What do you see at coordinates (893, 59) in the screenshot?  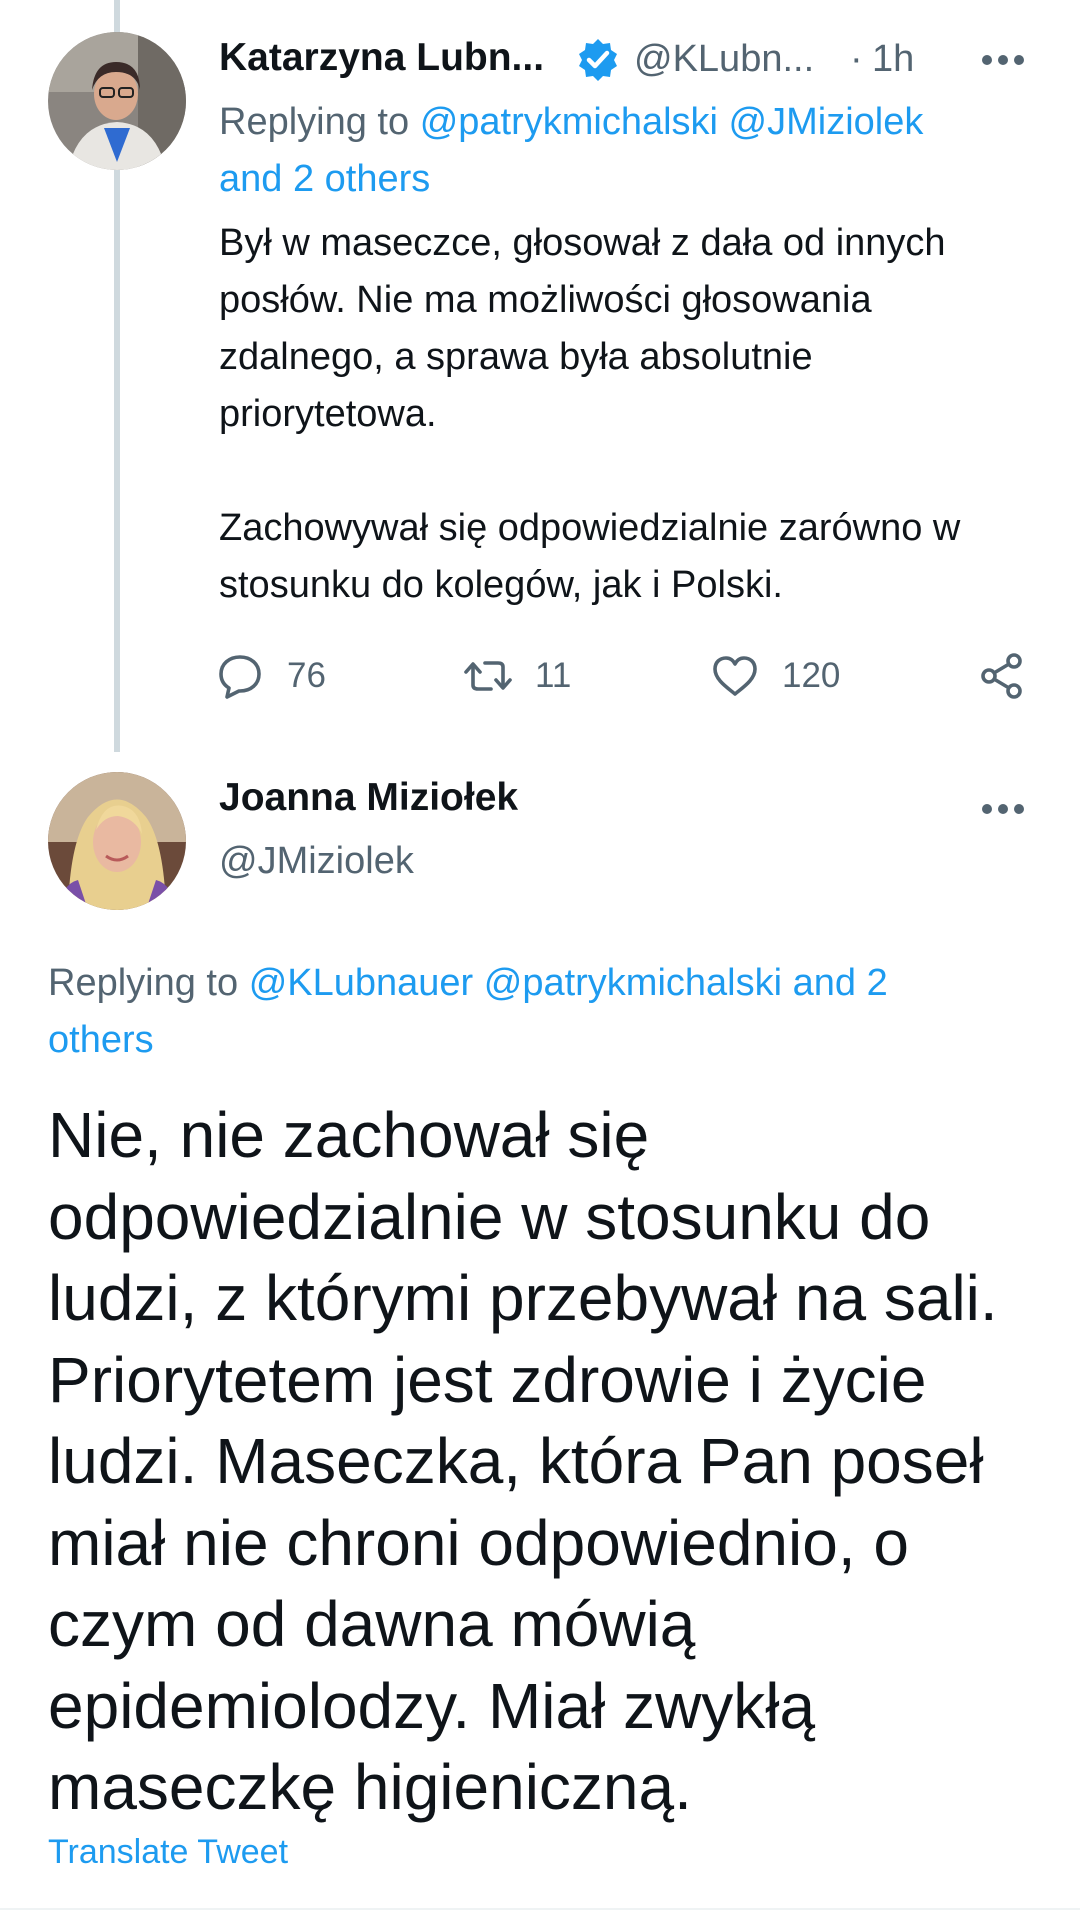 I see `tweet-timestamp: 1h` at bounding box center [893, 59].